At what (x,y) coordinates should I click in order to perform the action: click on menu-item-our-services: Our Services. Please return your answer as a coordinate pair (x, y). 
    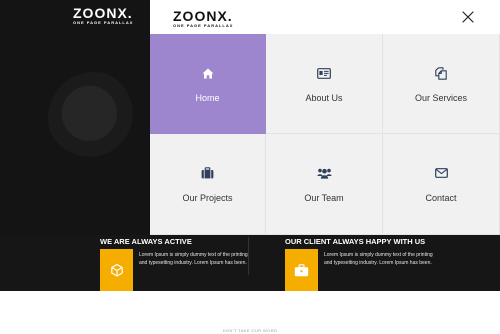
    Looking at the image, I should click on (441, 84).